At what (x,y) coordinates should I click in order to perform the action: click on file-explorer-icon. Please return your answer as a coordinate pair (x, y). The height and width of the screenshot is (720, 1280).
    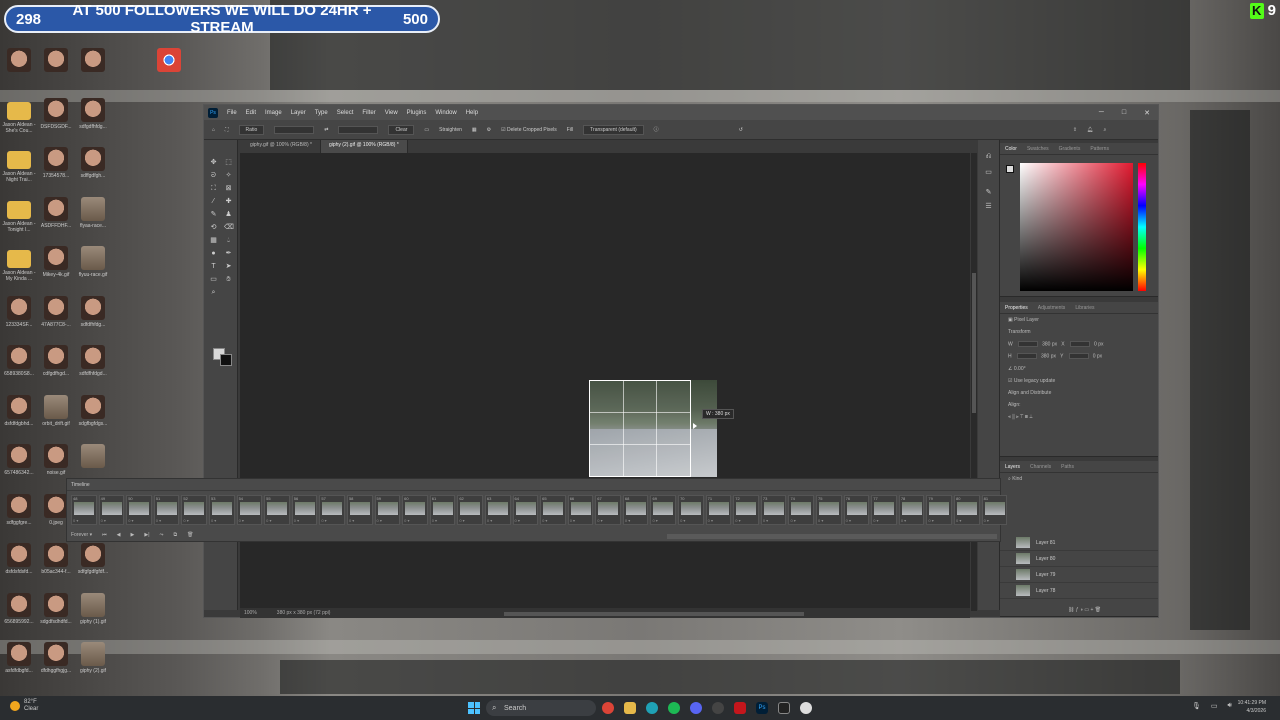
    Looking at the image, I should click on (630, 708).